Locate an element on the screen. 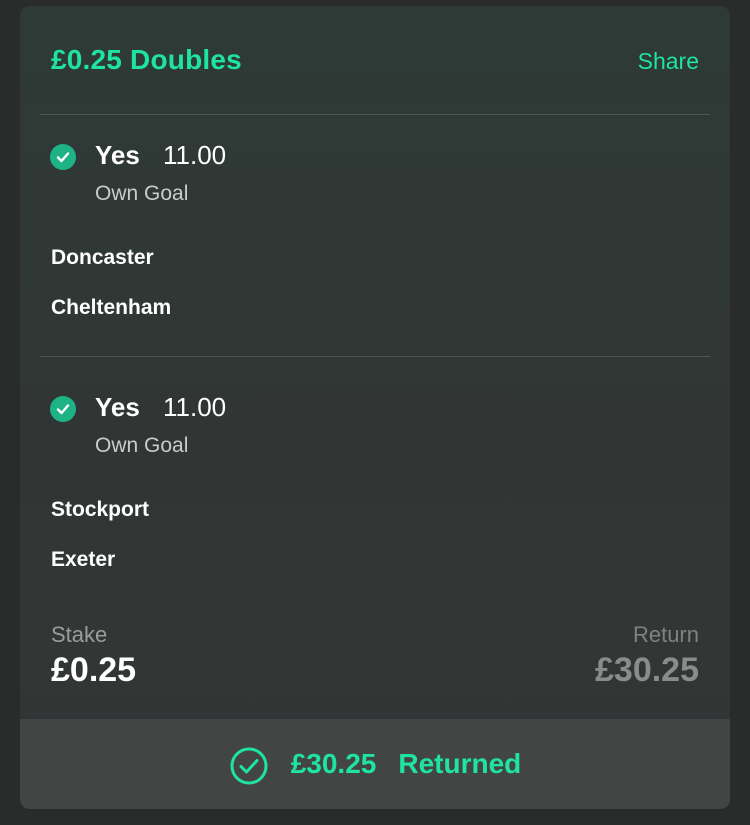  team-away: Cheltenham is located at coordinates (111, 307).